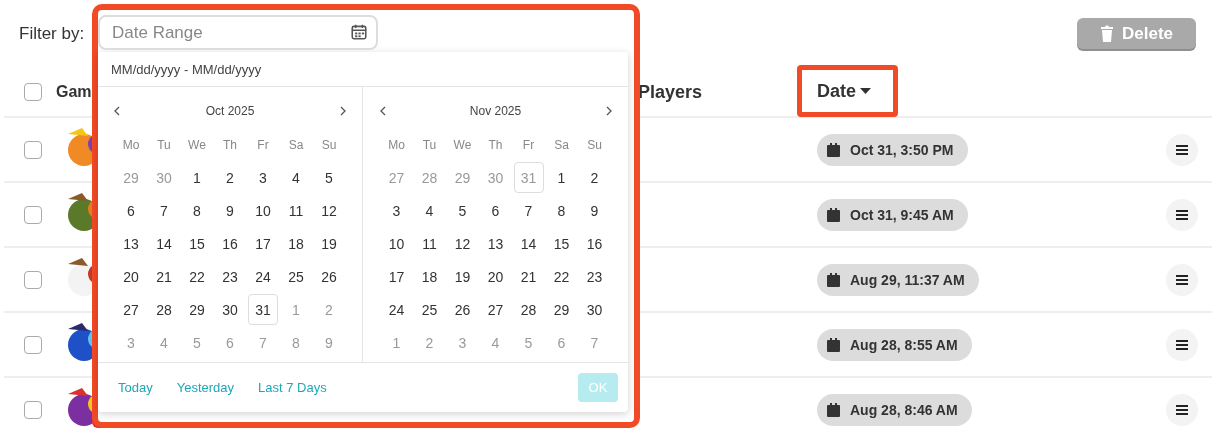 The height and width of the screenshot is (440, 1232). Describe the element at coordinates (904, 344) in the screenshot. I see `date-text: Aug 28, 8:55 AM` at that location.